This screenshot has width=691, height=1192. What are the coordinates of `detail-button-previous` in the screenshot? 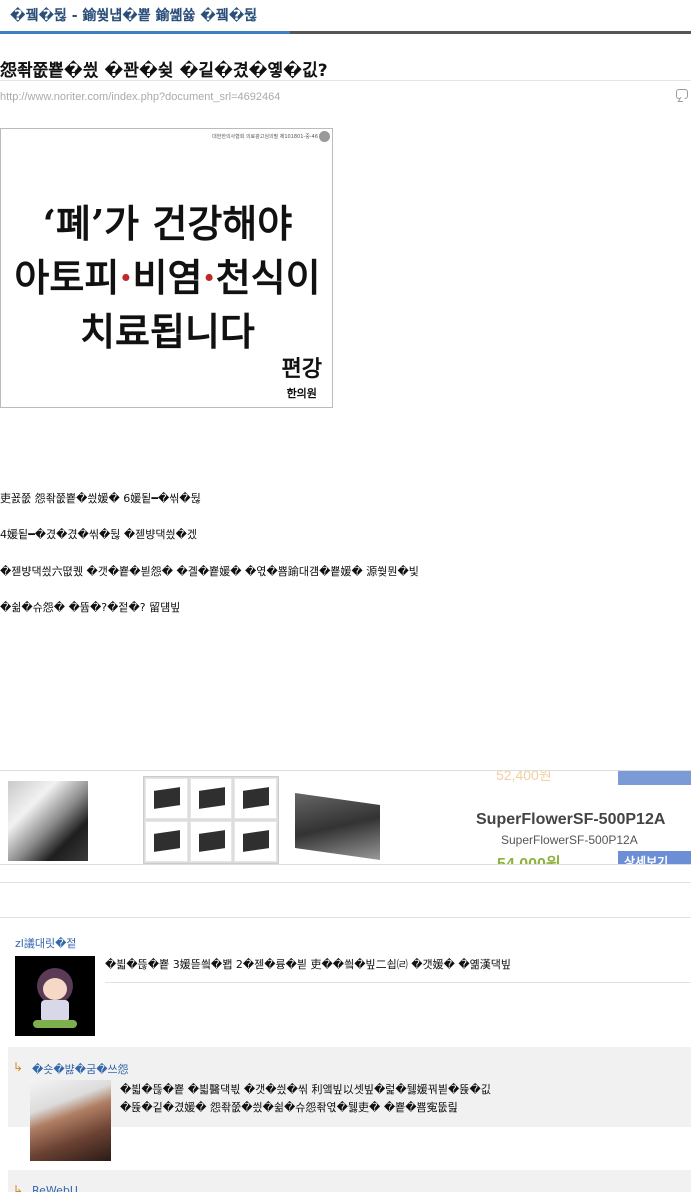 It's located at (654, 778).